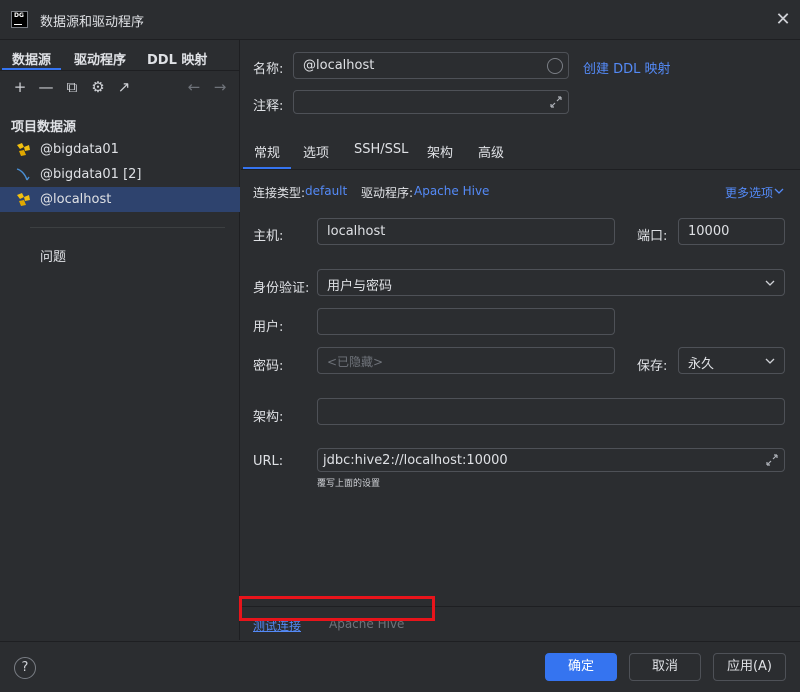 The image size is (800, 692). What do you see at coordinates (268, 69) in the screenshot?
I see `name-label: 名称:` at bounding box center [268, 69].